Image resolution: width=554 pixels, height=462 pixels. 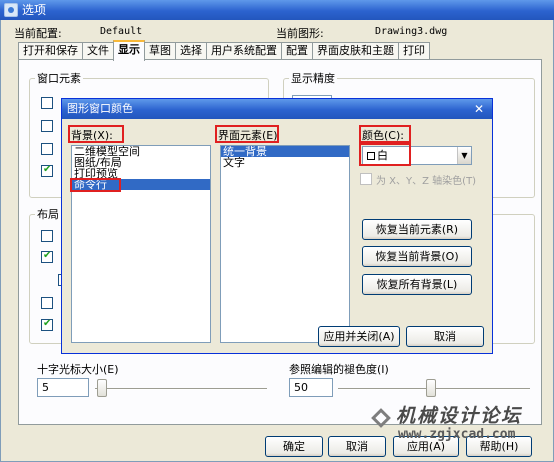 I want to click on crosshair-size-slider, so click(x=102, y=388).